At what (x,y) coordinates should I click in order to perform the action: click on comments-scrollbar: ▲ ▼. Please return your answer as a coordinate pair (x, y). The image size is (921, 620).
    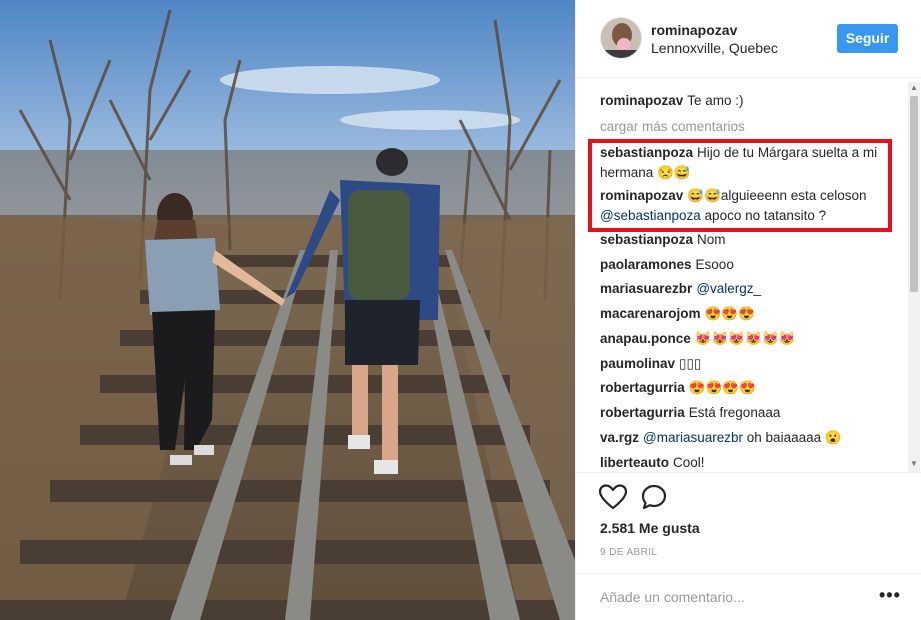
    Looking at the image, I should click on (914, 277).